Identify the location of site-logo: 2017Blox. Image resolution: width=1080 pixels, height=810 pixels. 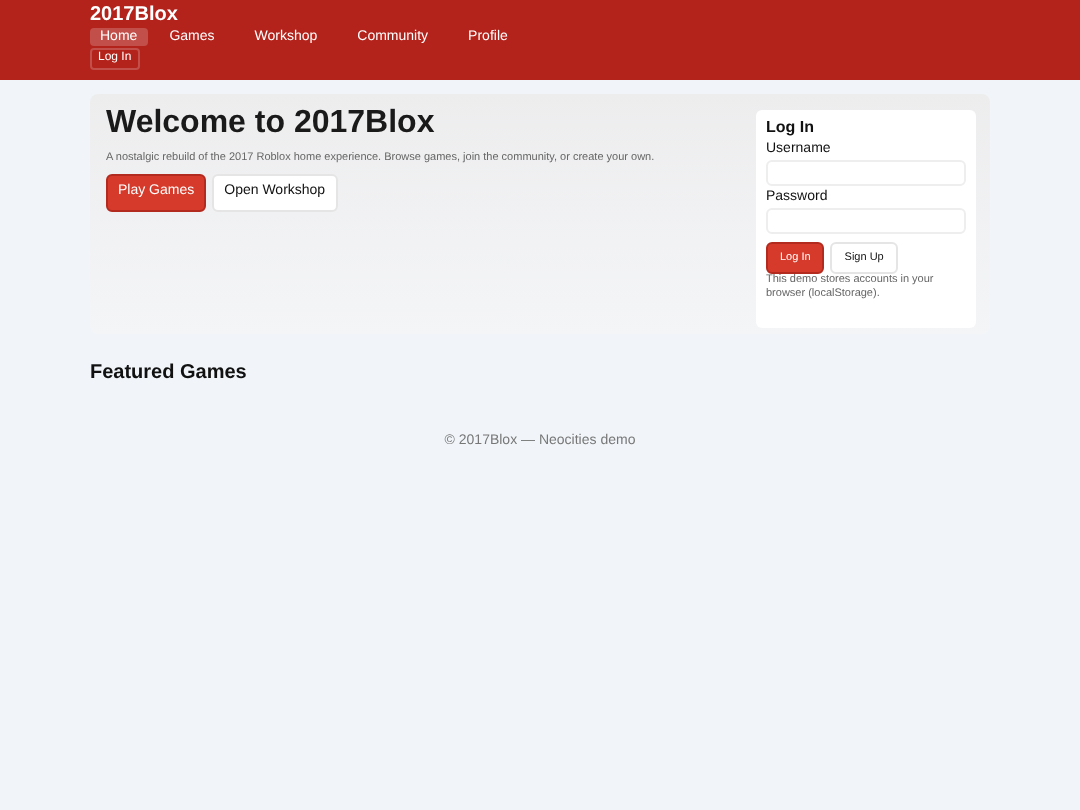
(134, 16).